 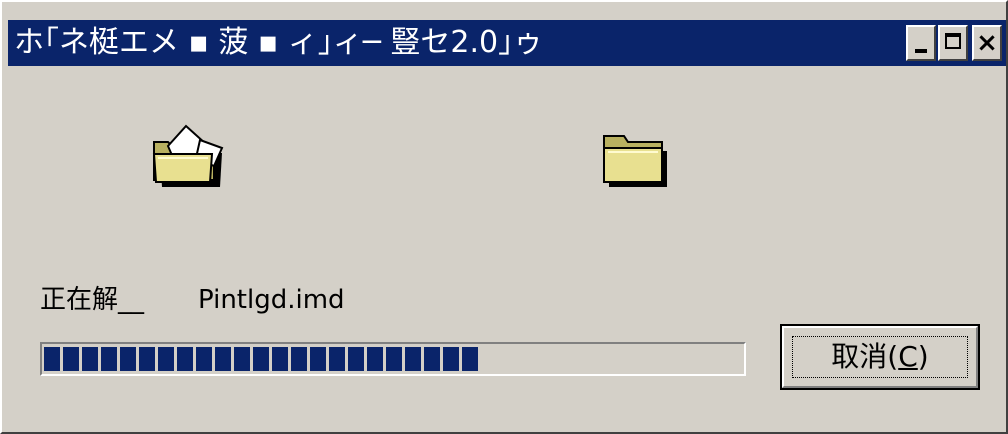 I want to click on extract-progress-bar, so click(x=393, y=359).